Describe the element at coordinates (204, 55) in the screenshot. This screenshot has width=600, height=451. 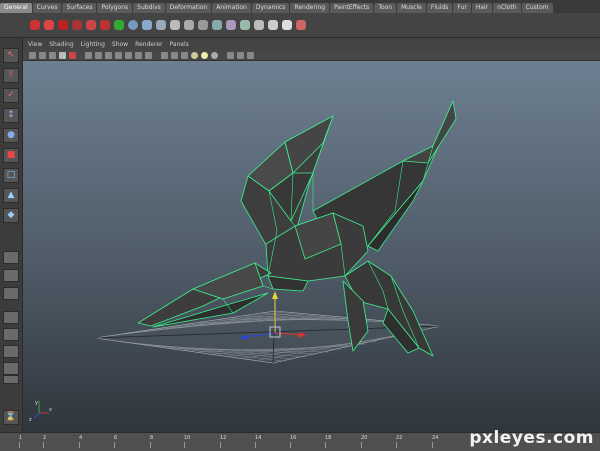
I see `lights-icon` at that location.